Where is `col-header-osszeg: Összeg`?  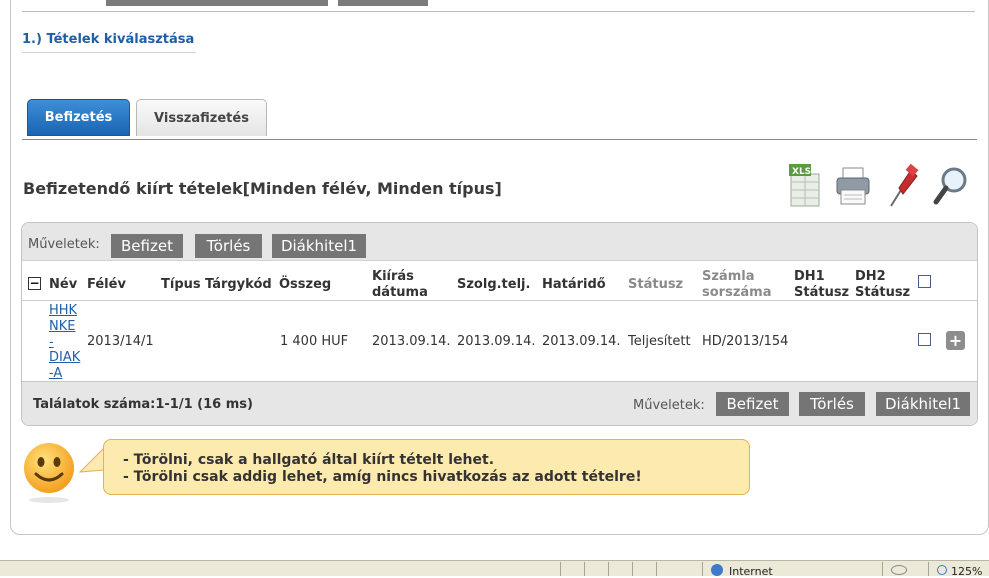 col-header-osszeg: Összeg is located at coordinates (305, 285).